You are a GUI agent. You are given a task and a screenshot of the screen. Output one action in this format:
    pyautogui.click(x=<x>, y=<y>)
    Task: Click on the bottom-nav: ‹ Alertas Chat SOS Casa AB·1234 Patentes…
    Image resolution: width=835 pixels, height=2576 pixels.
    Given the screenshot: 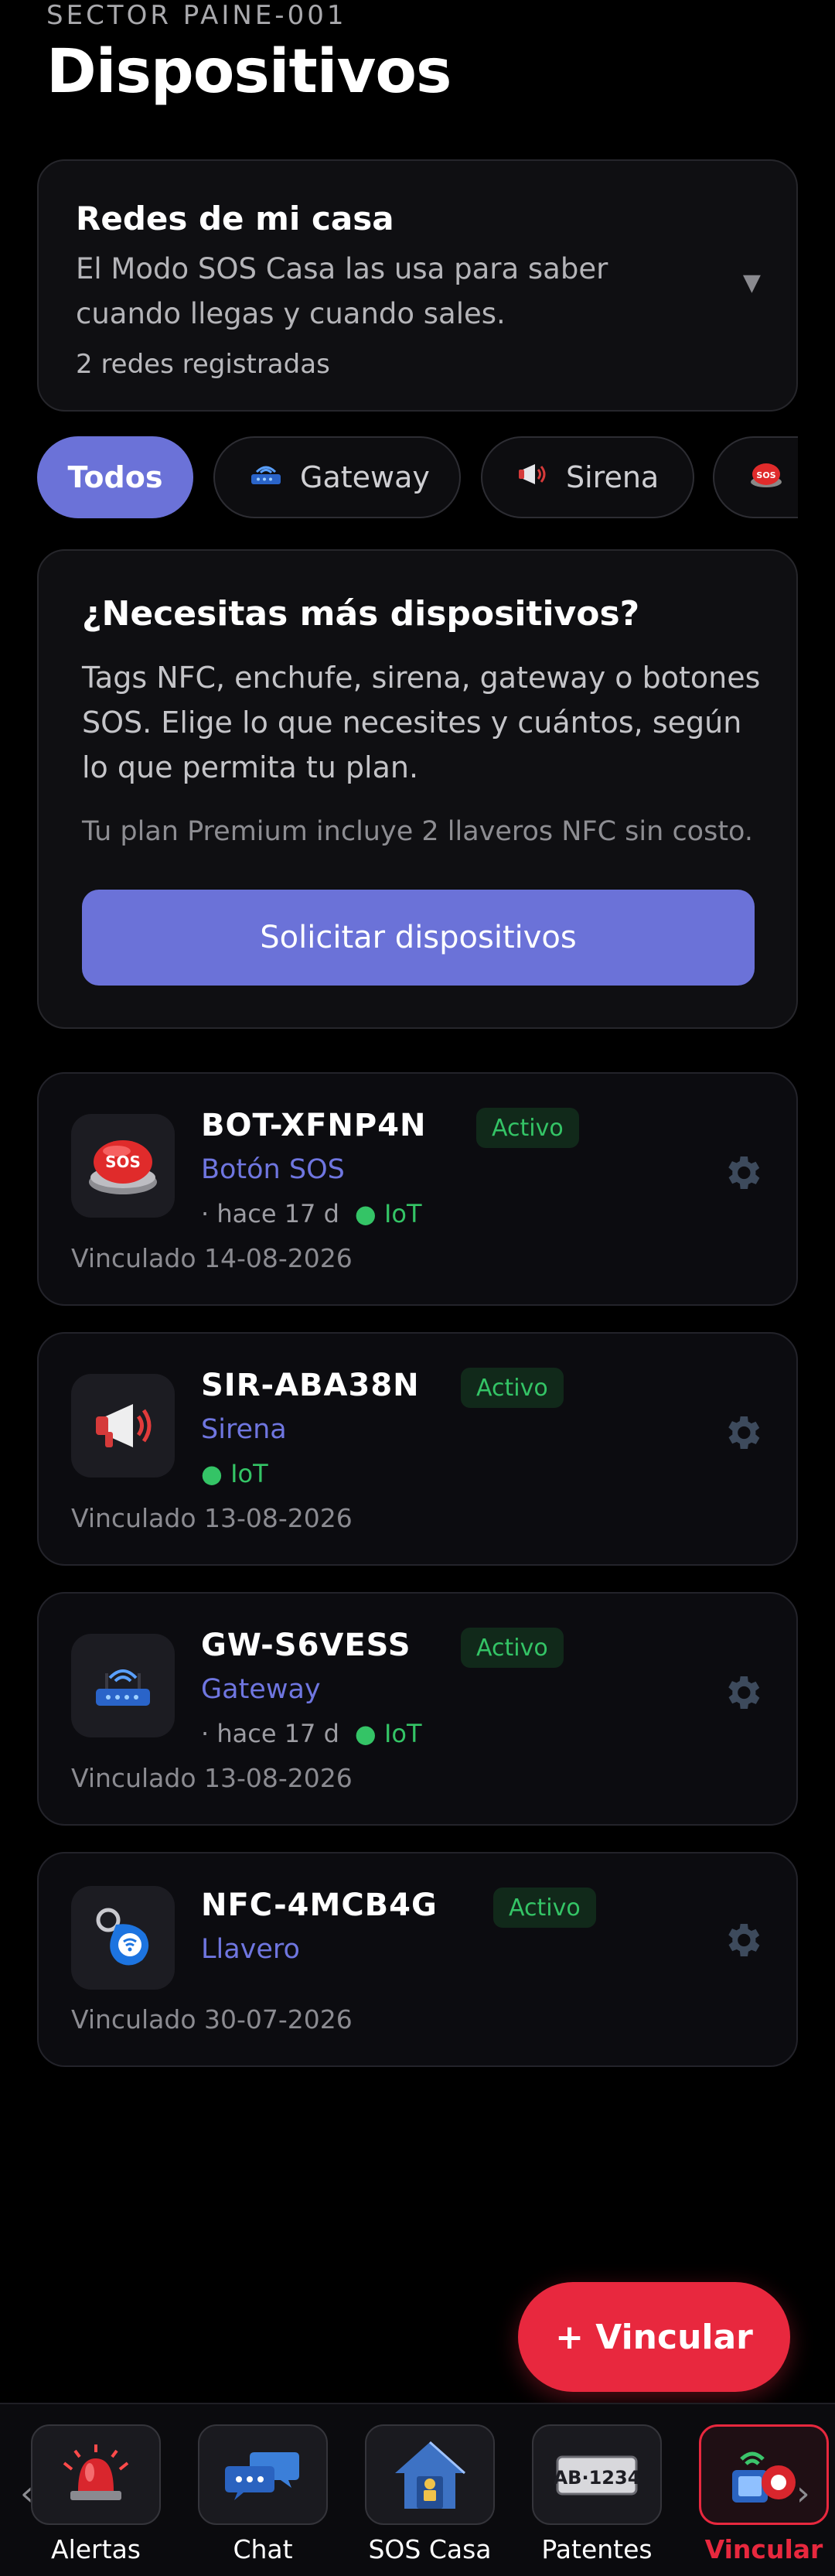 What is the action you would take?
    pyautogui.click(x=417, y=2489)
    